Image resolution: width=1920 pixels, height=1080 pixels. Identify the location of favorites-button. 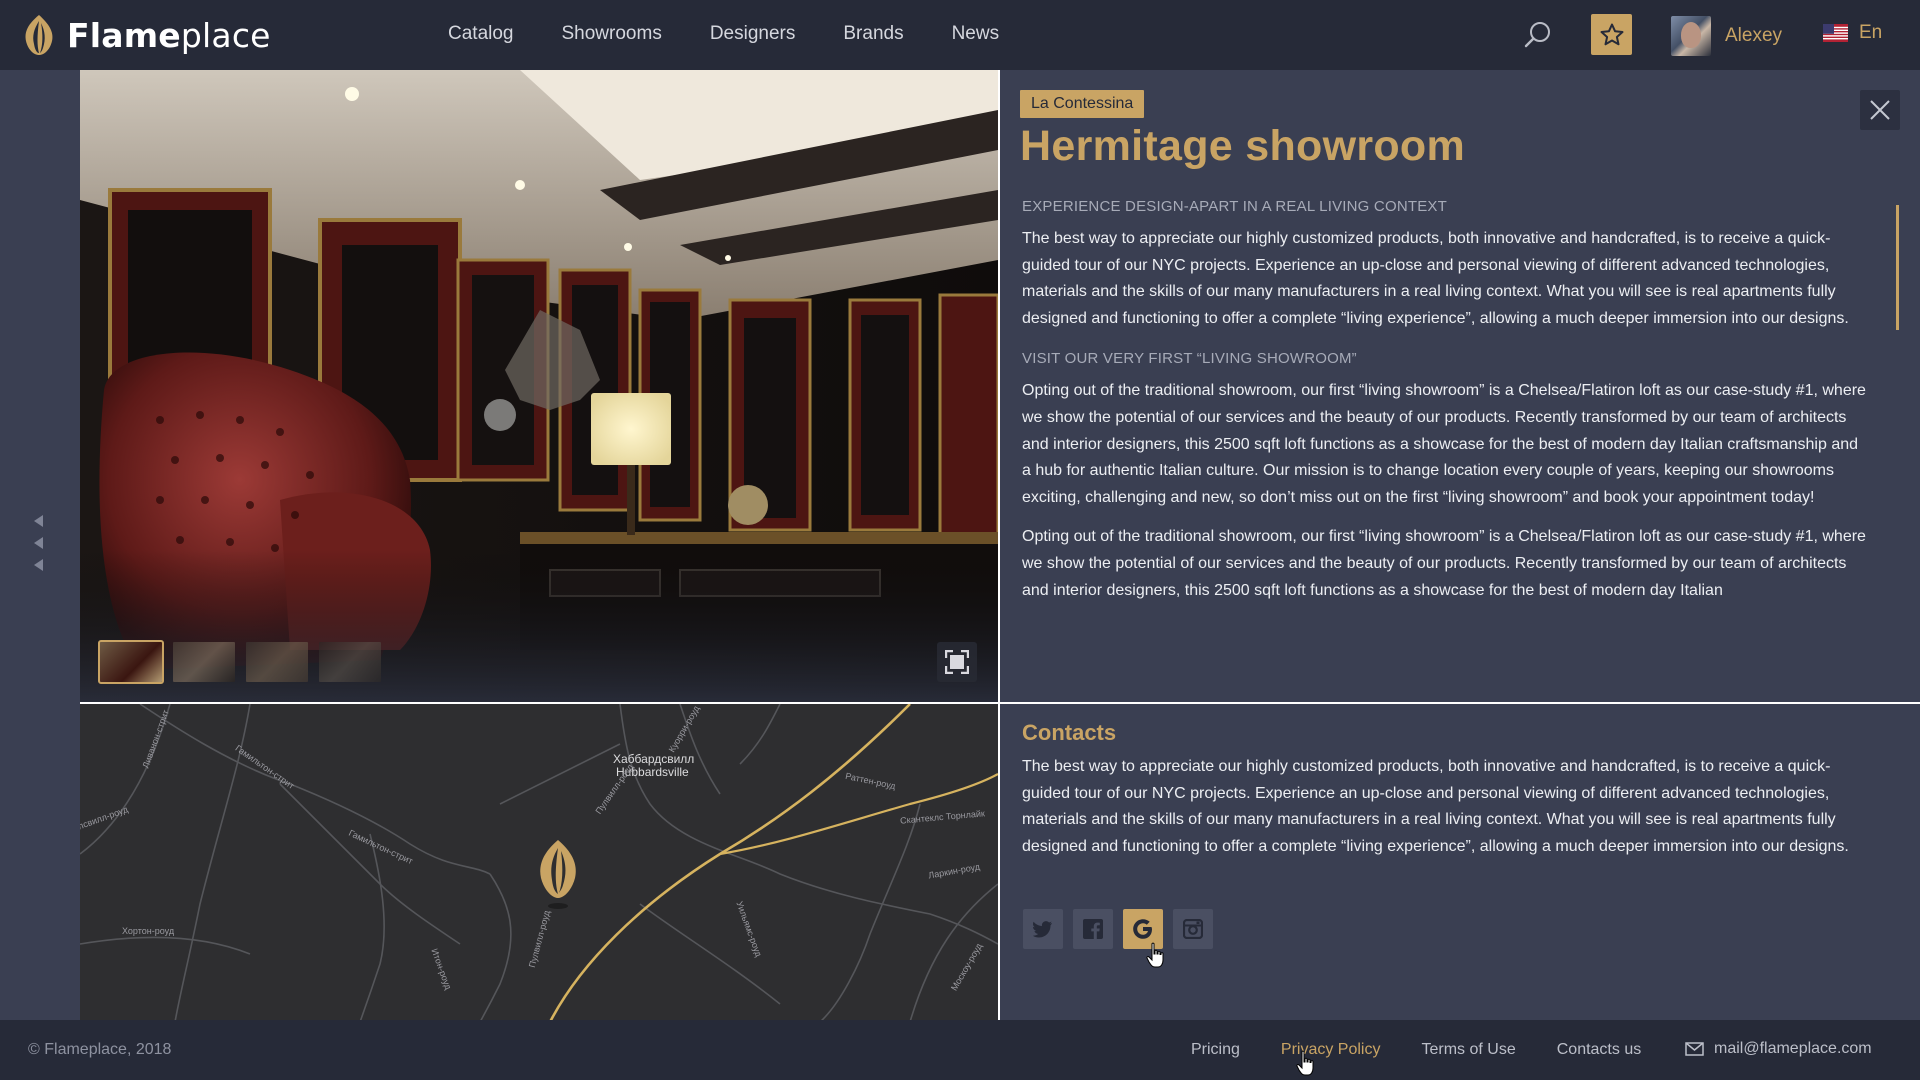
(1611, 34).